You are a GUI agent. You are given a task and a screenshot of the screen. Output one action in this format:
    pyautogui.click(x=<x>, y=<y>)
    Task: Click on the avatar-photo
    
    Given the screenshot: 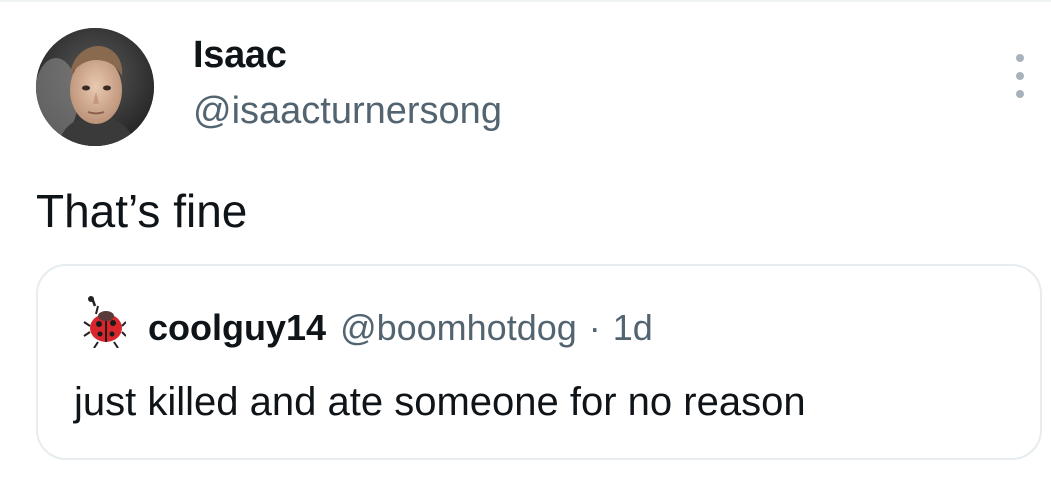 What is the action you would take?
    pyautogui.click(x=95, y=87)
    